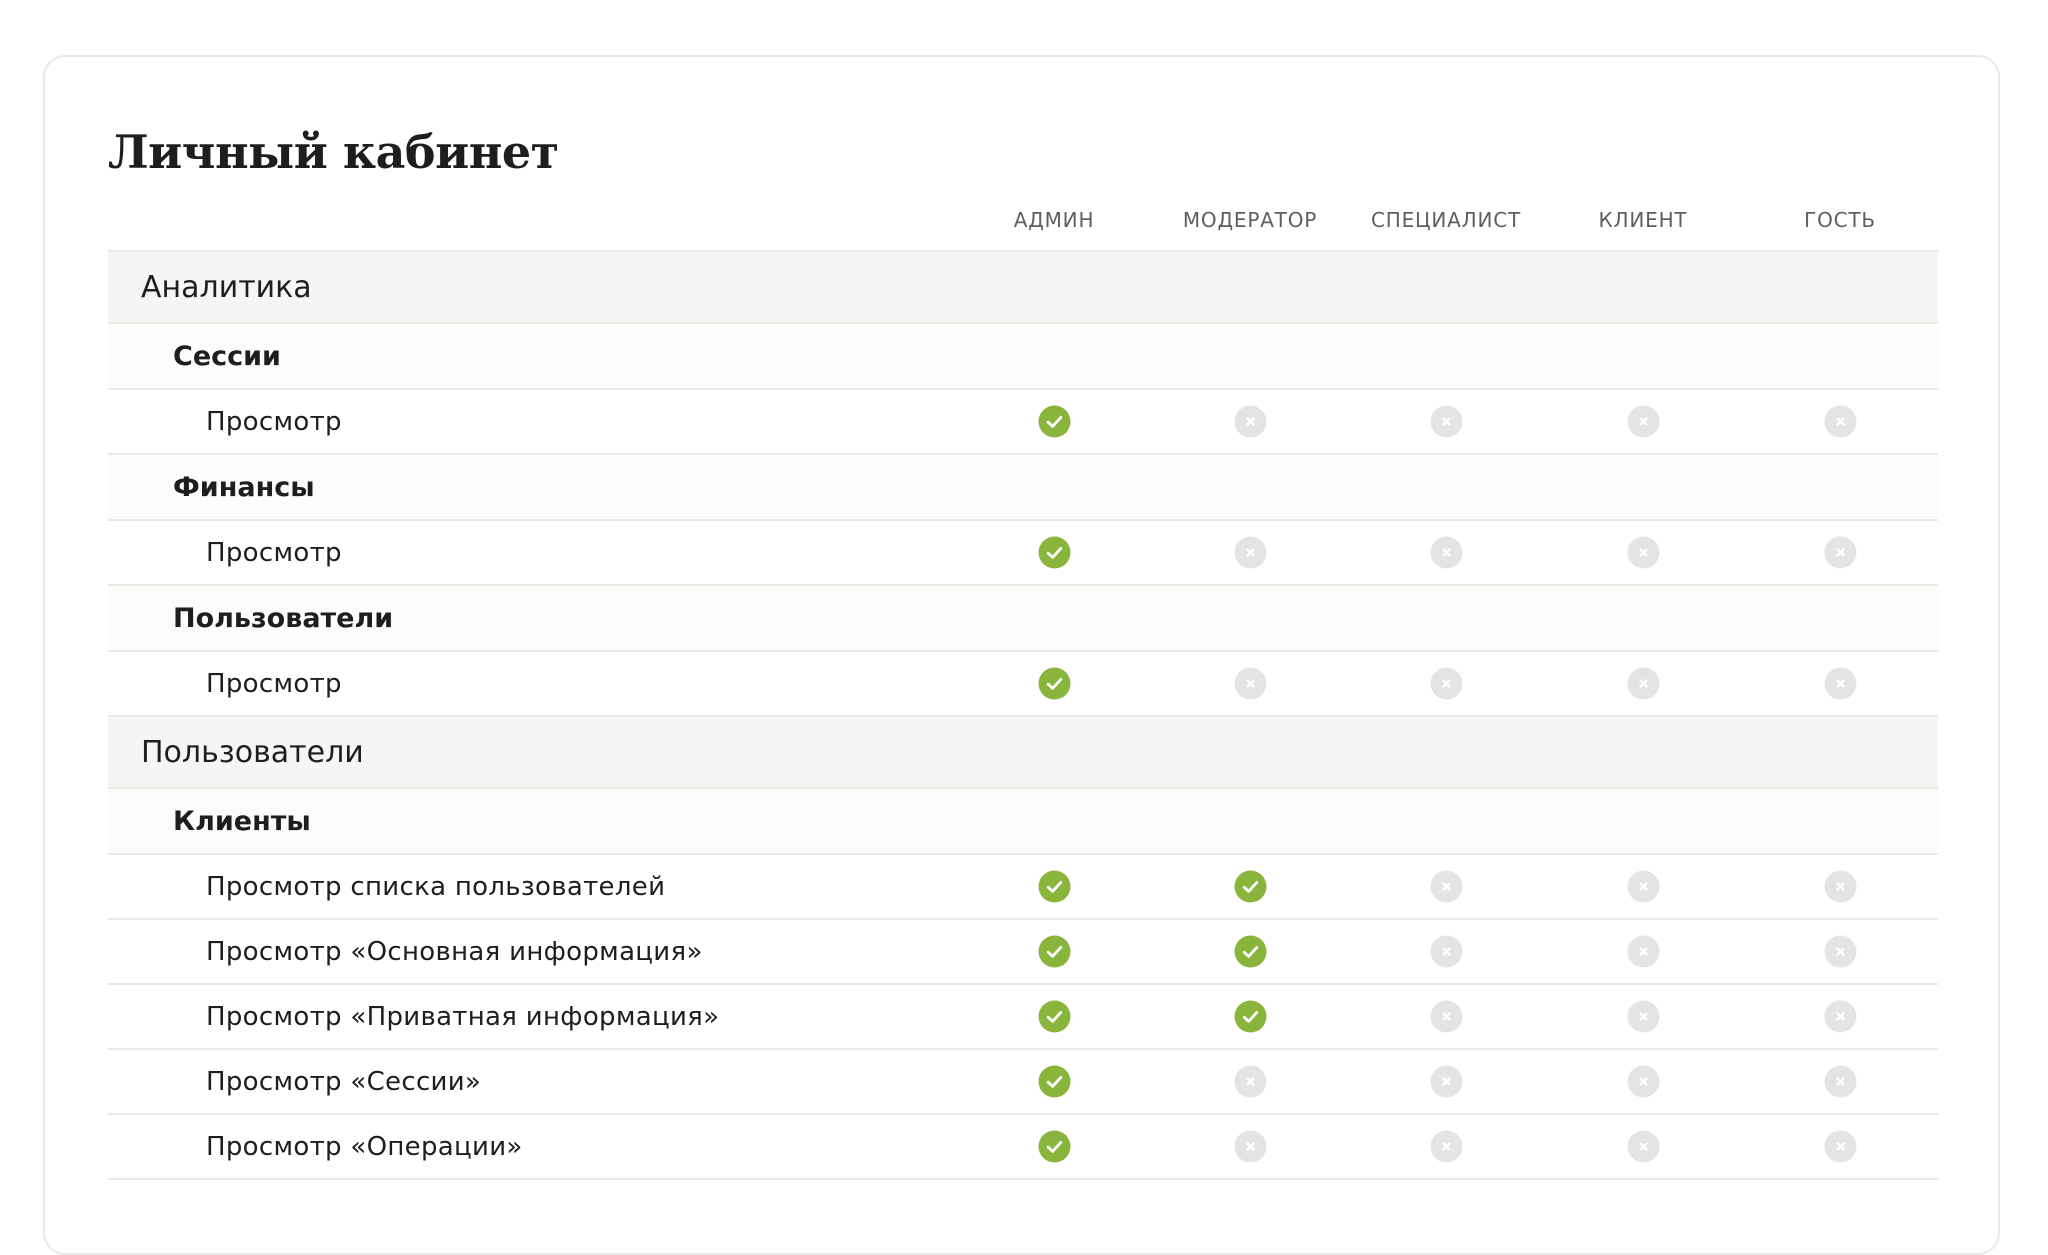  What do you see at coordinates (1023, 619) in the screenshot?
I see `subsection-row: Пользователи` at bounding box center [1023, 619].